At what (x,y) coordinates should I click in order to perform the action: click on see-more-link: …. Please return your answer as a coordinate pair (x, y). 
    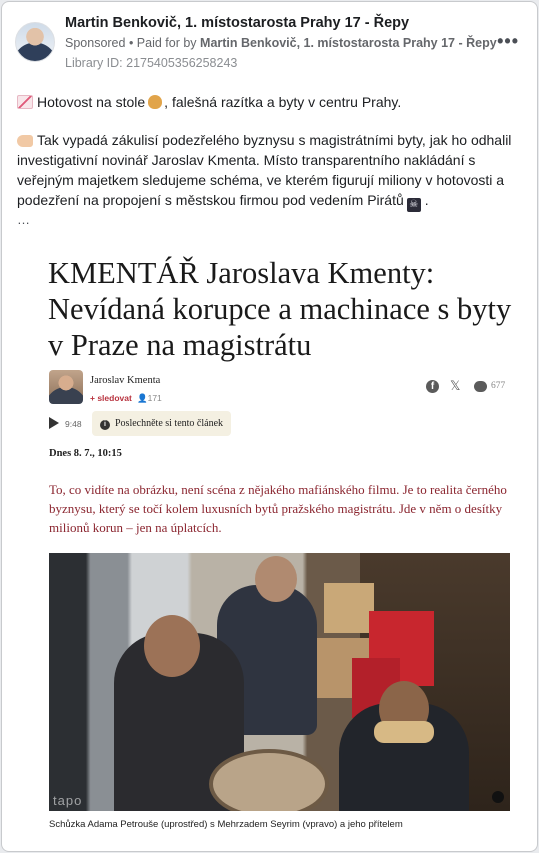
    Looking at the image, I should click on (23, 219).